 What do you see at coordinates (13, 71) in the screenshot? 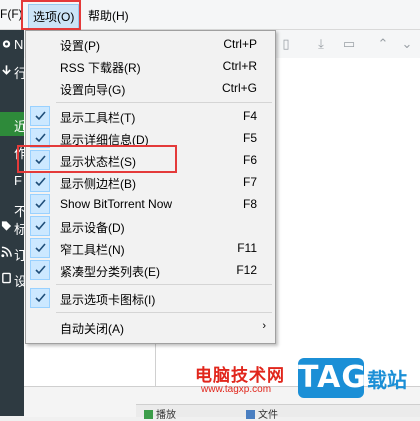
I see `sidebar-item-1: 行` at bounding box center [13, 71].